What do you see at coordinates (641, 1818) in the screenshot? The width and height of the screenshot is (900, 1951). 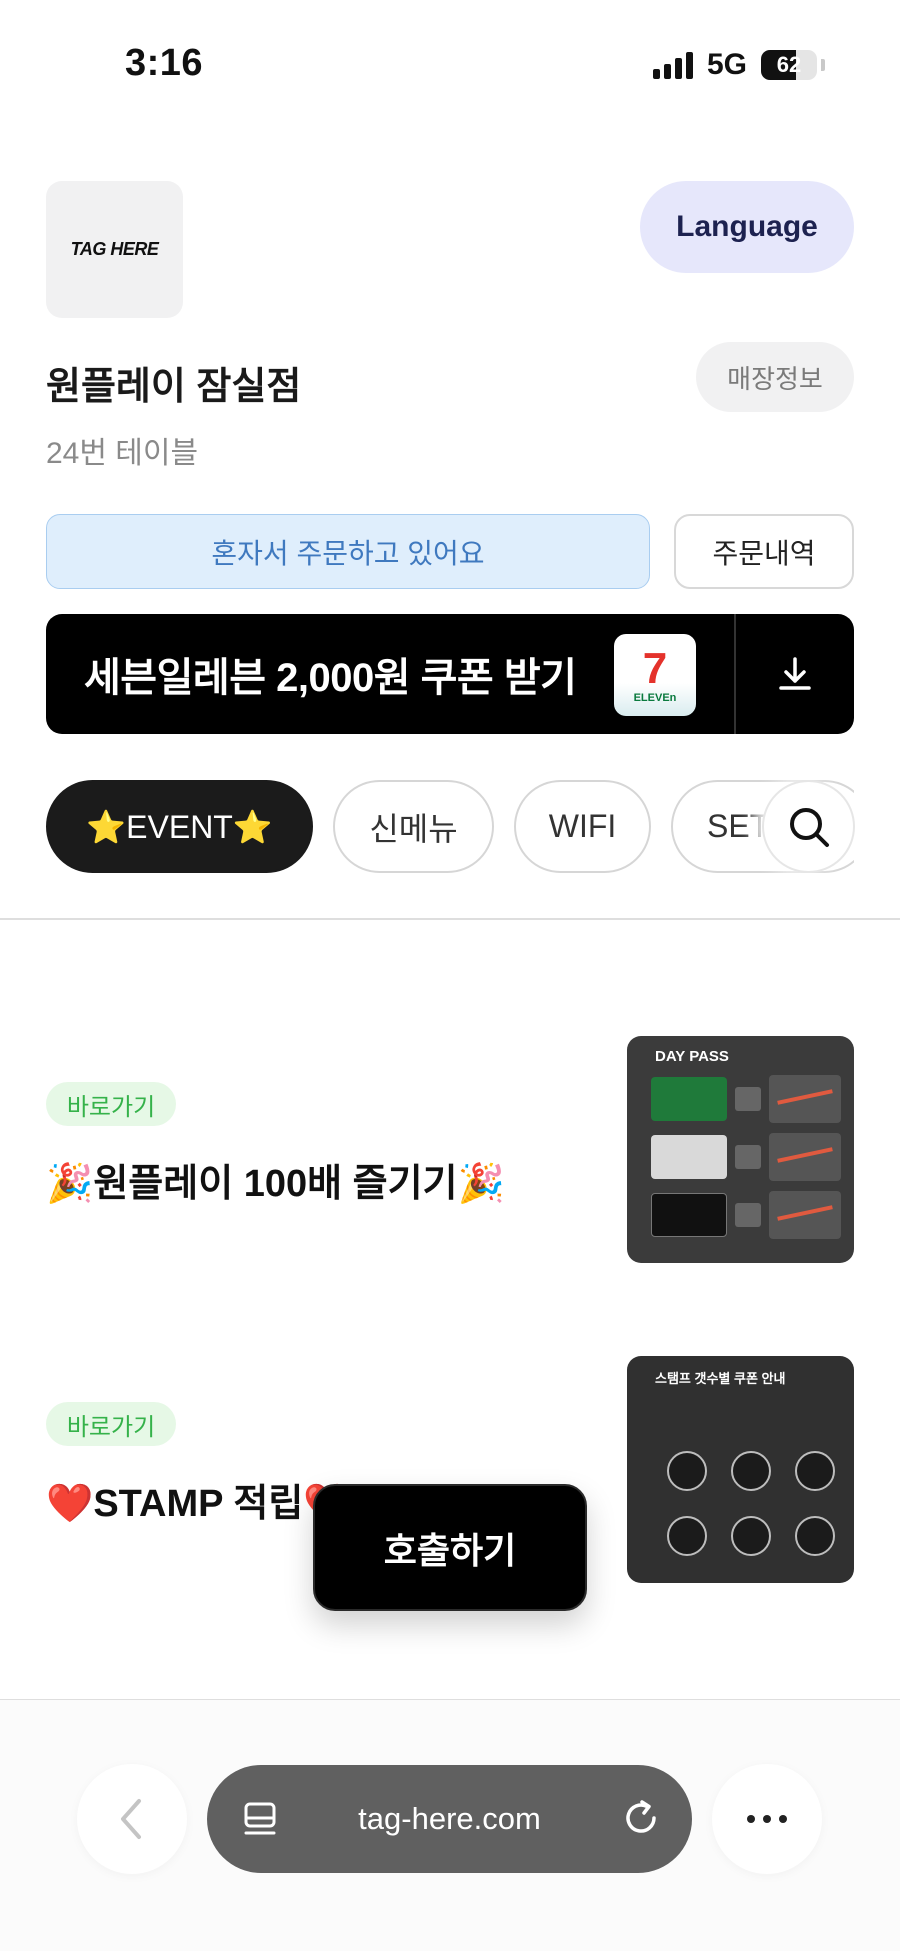 I see `reload-icon` at bounding box center [641, 1818].